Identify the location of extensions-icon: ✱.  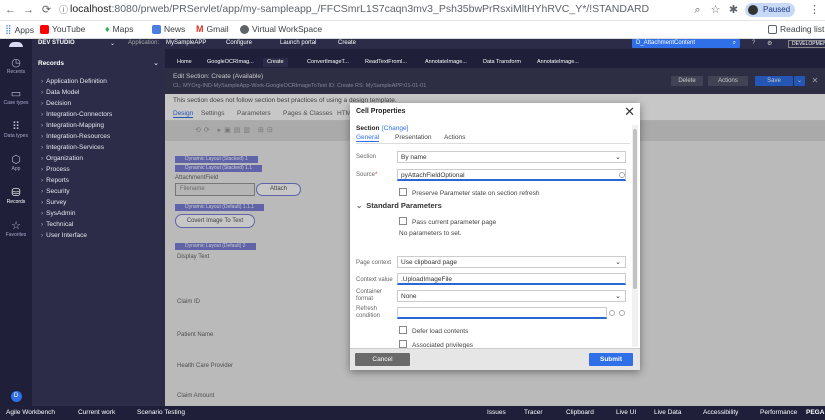
(733, 10).